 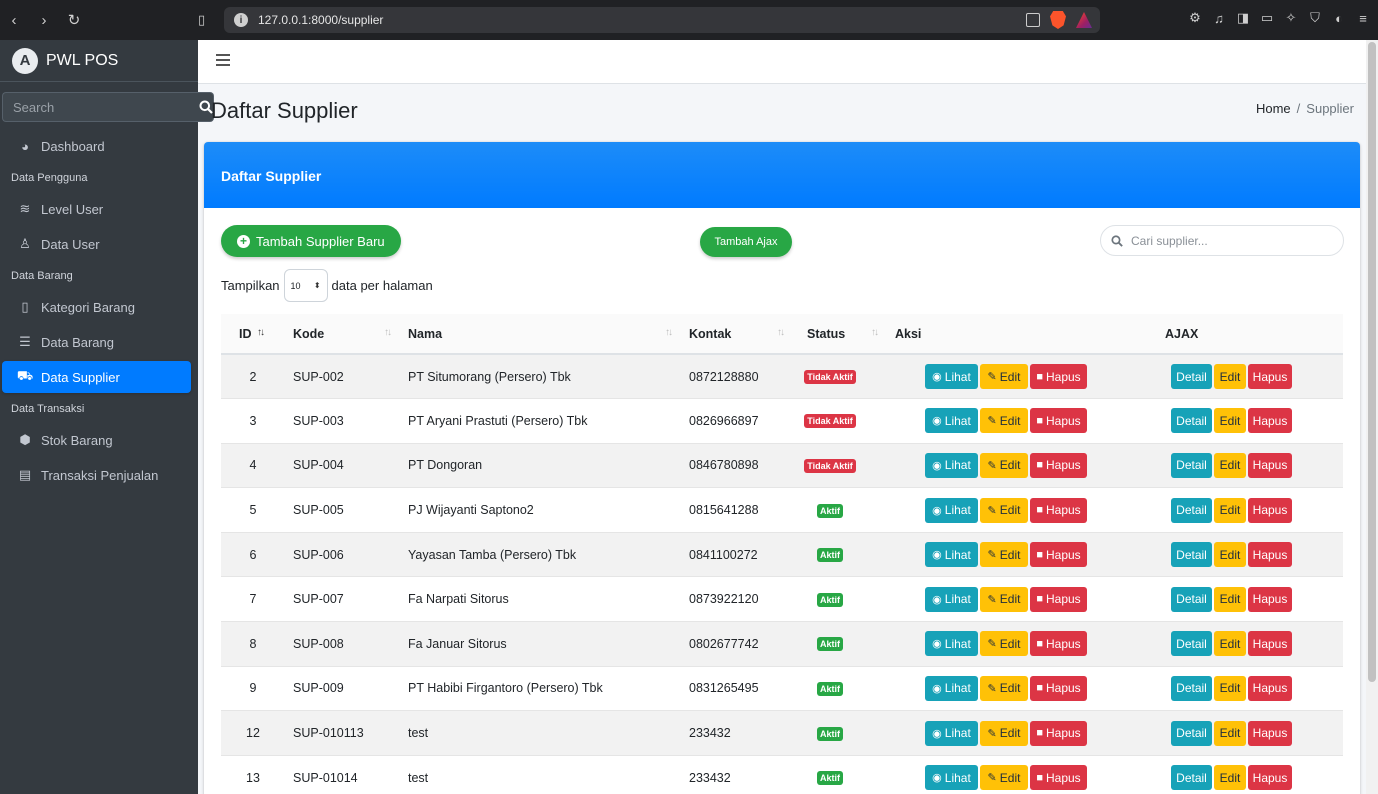 I want to click on breadcrumb-home: Home, so click(x=1273, y=108).